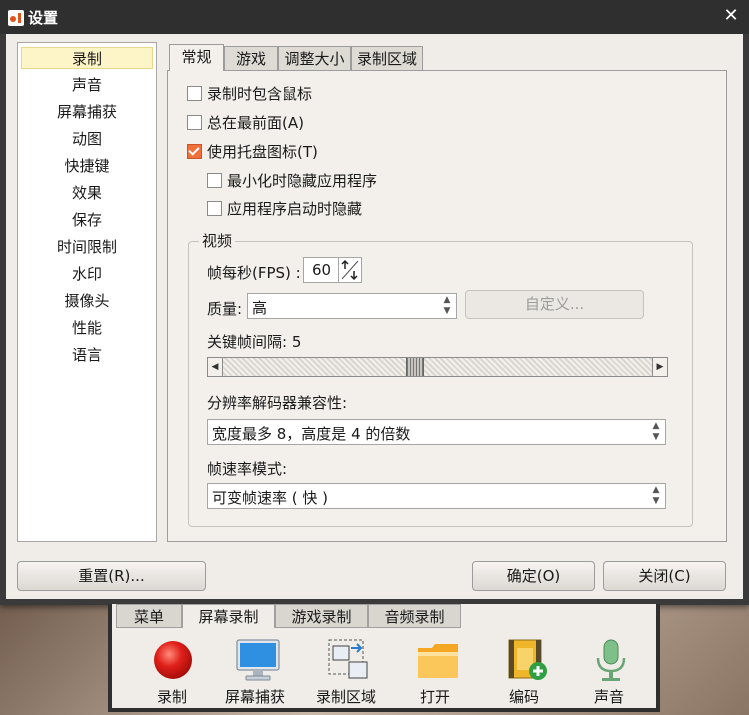  What do you see at coordinates (437, 660) in the screenshot?
I see `folder-icon` at bounding box center [437, 660].